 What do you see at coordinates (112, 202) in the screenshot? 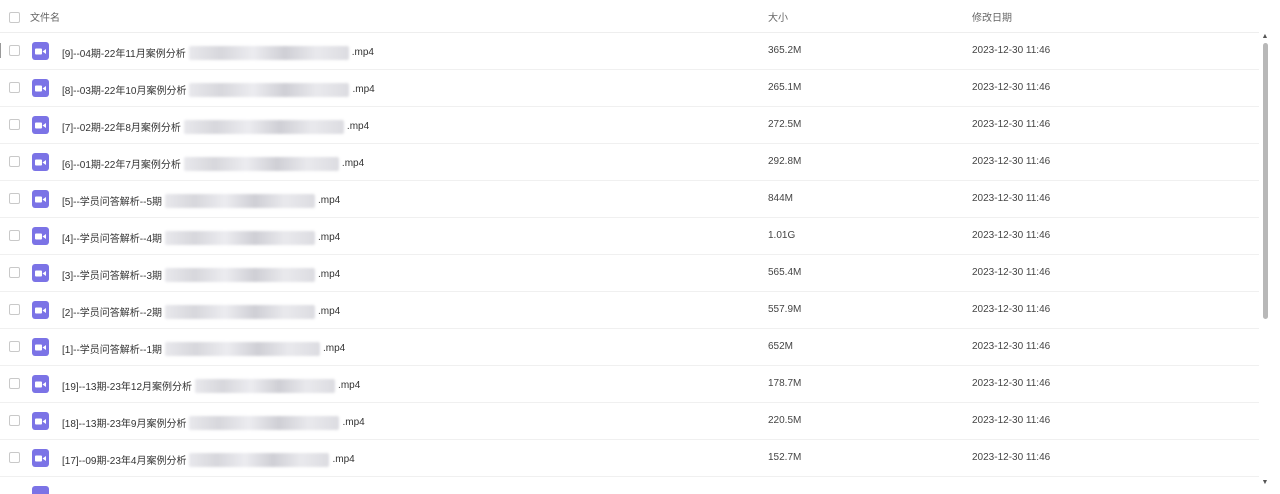
I see `file-name-prefix: [5]--学员问答解析--5期` at bounding box center [112, 202].